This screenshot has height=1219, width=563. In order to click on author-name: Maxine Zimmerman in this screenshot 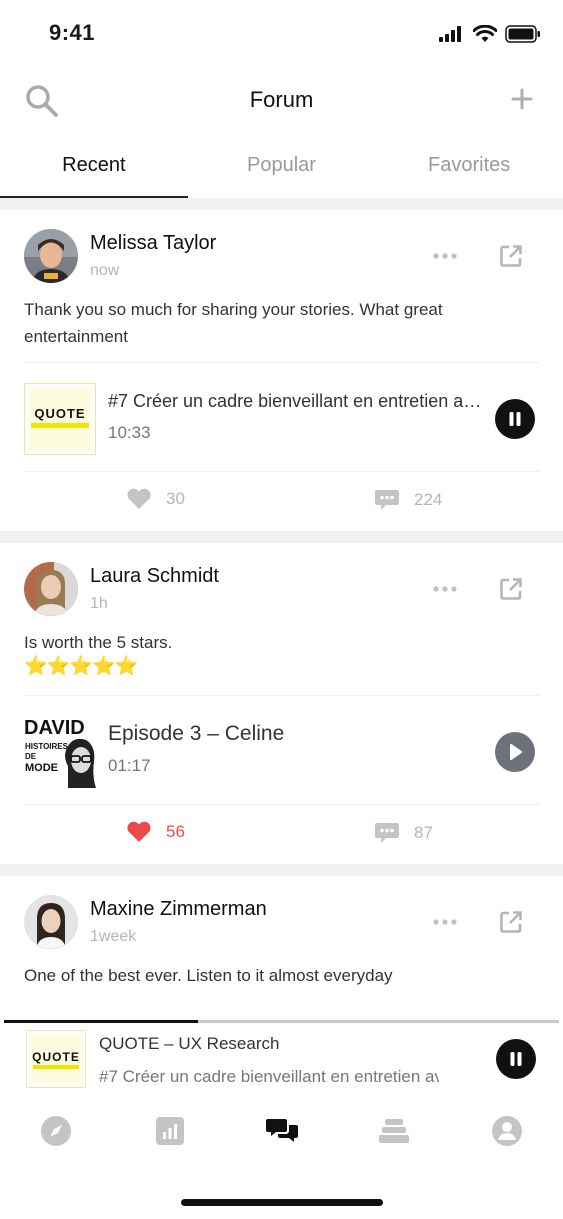, I will do `click(178, 909)`.